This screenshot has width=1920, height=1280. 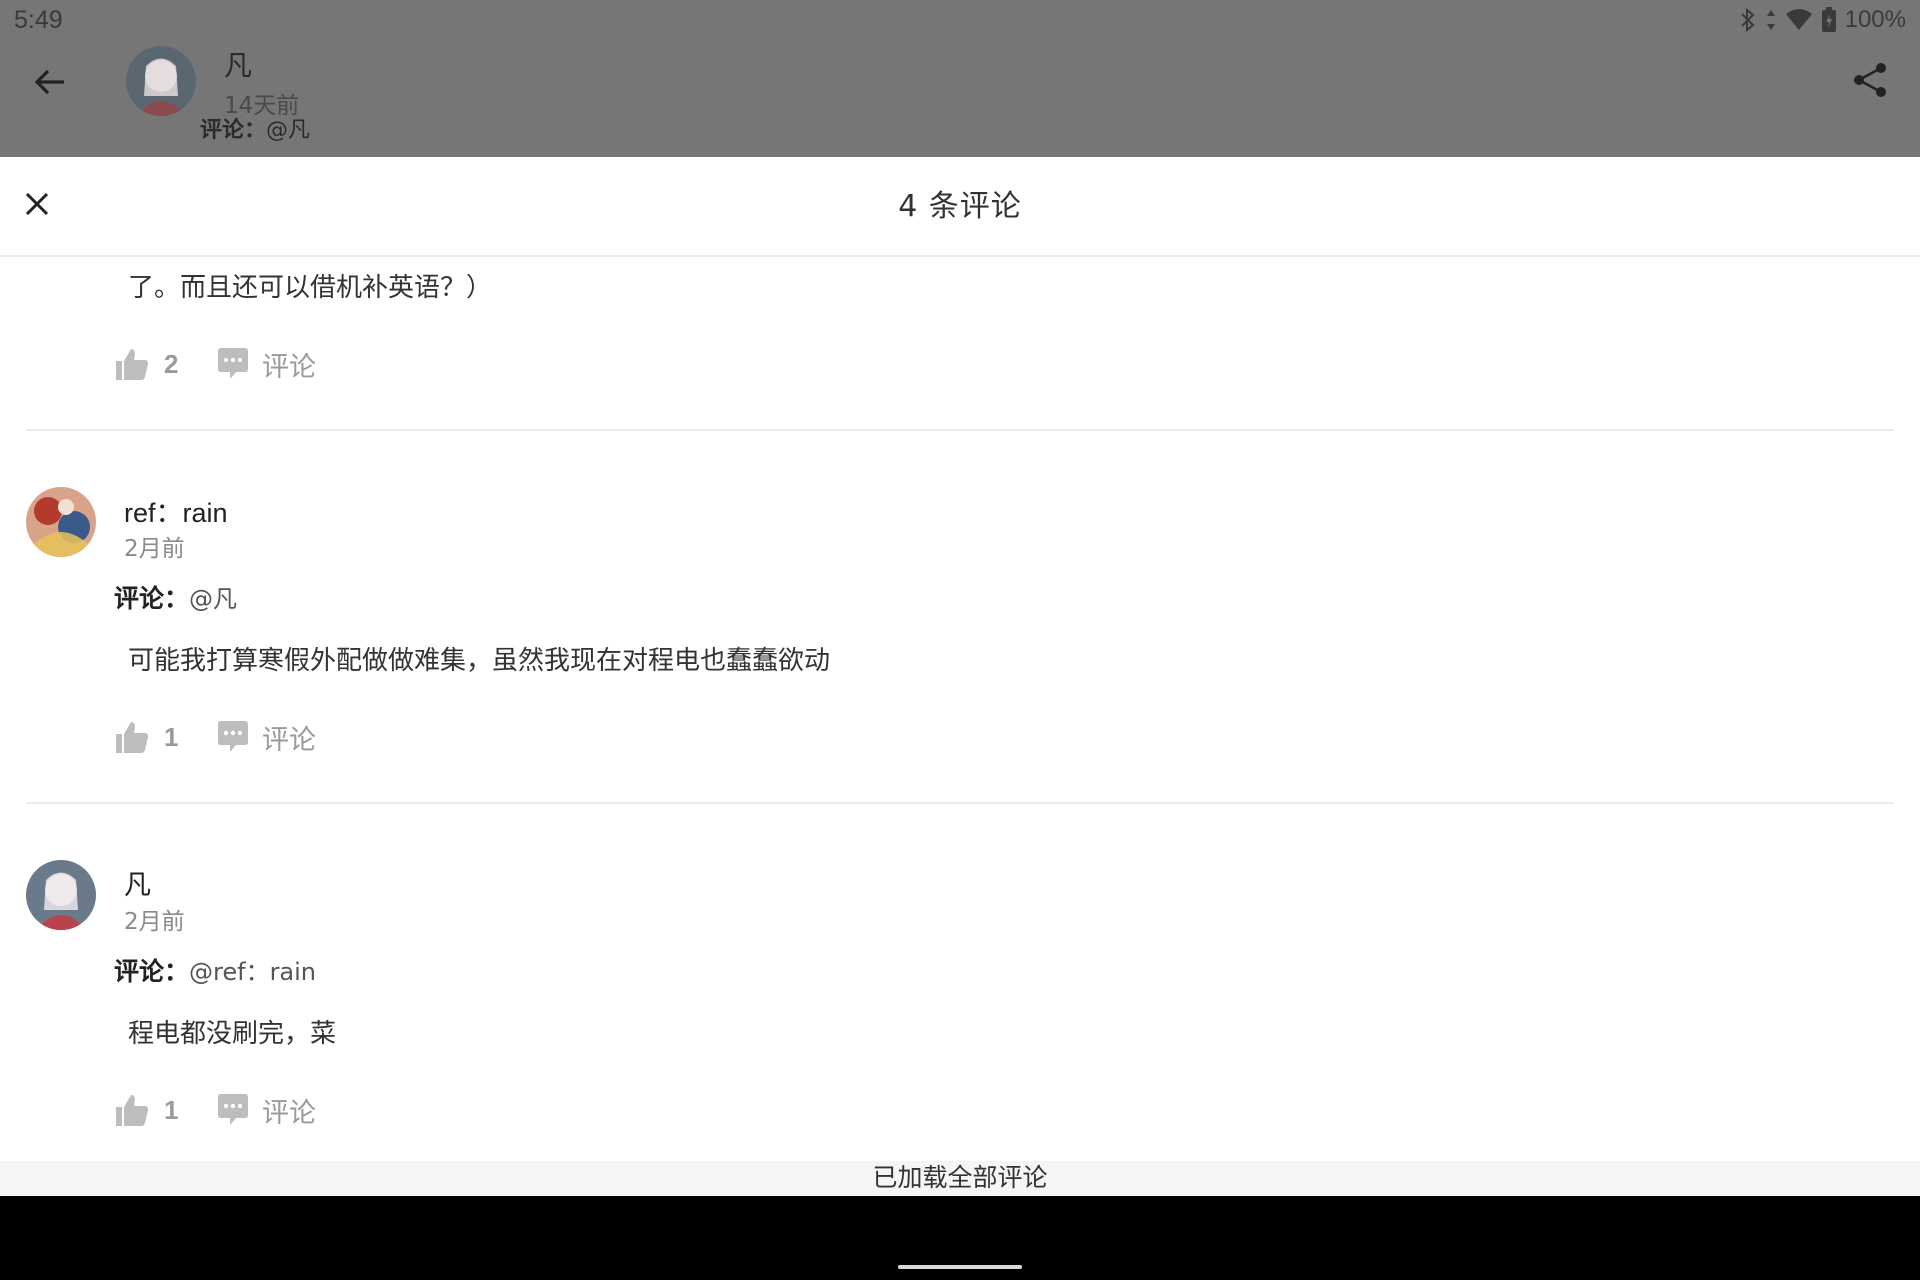 I want to click on back-button, so click(x=50, y=82).